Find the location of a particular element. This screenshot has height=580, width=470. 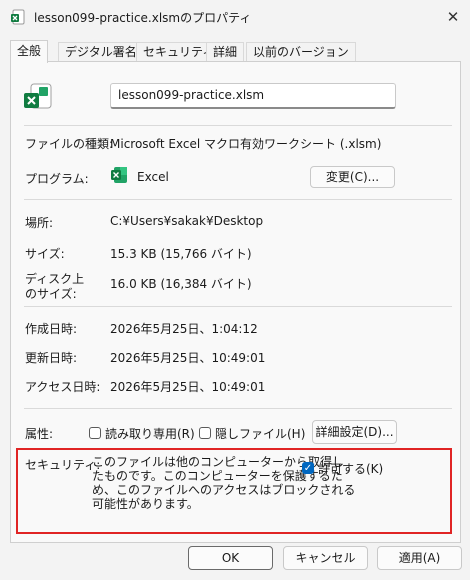

excel-macro-file-icon is located at coordinates (38, 98).